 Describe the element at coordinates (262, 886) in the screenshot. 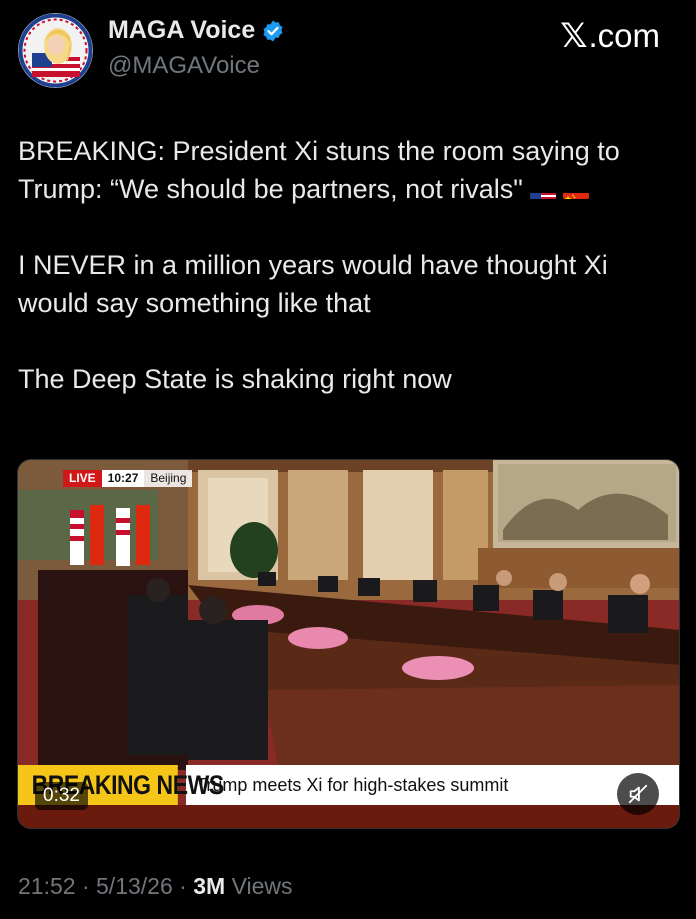

I see `views-label: Views` at that location.